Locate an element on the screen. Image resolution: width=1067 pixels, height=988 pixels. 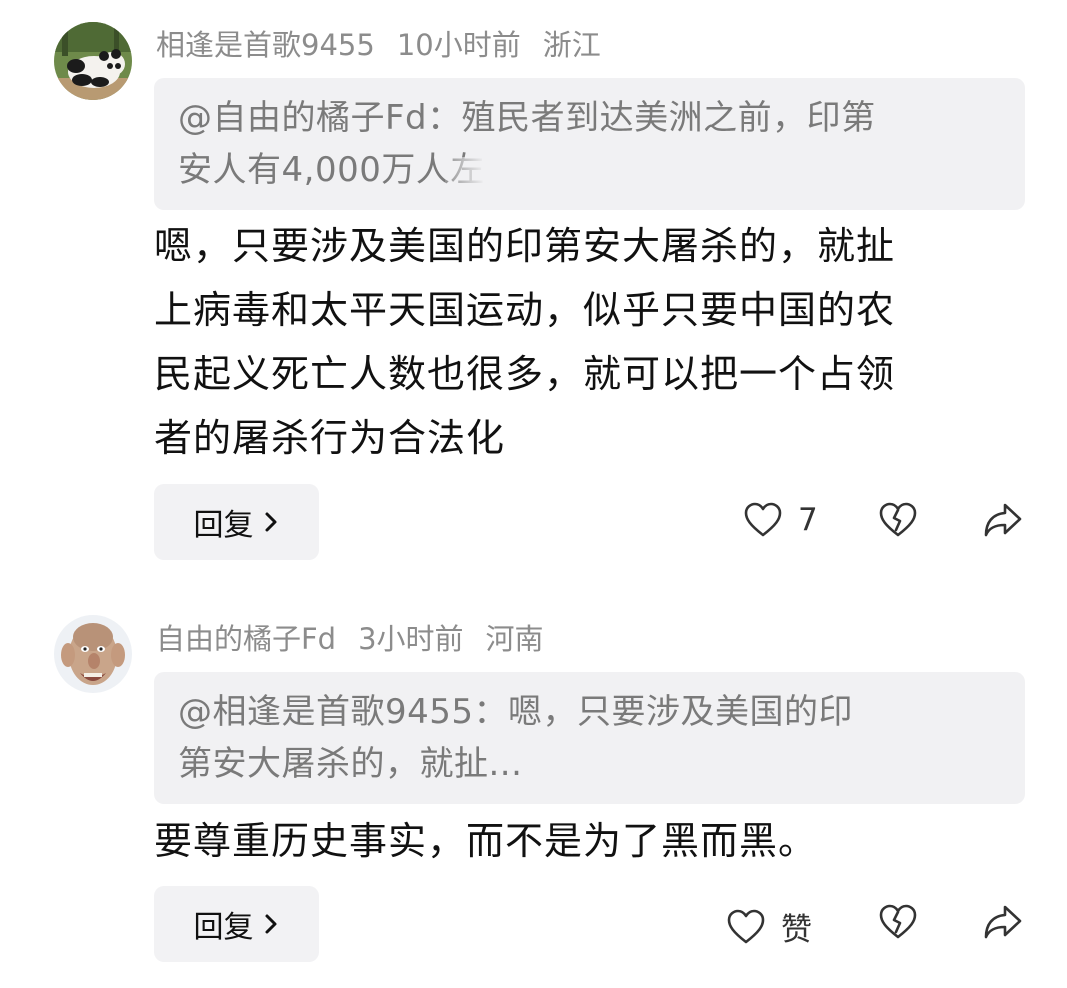
like-label: 赞 is located at coordinates (796, 930).